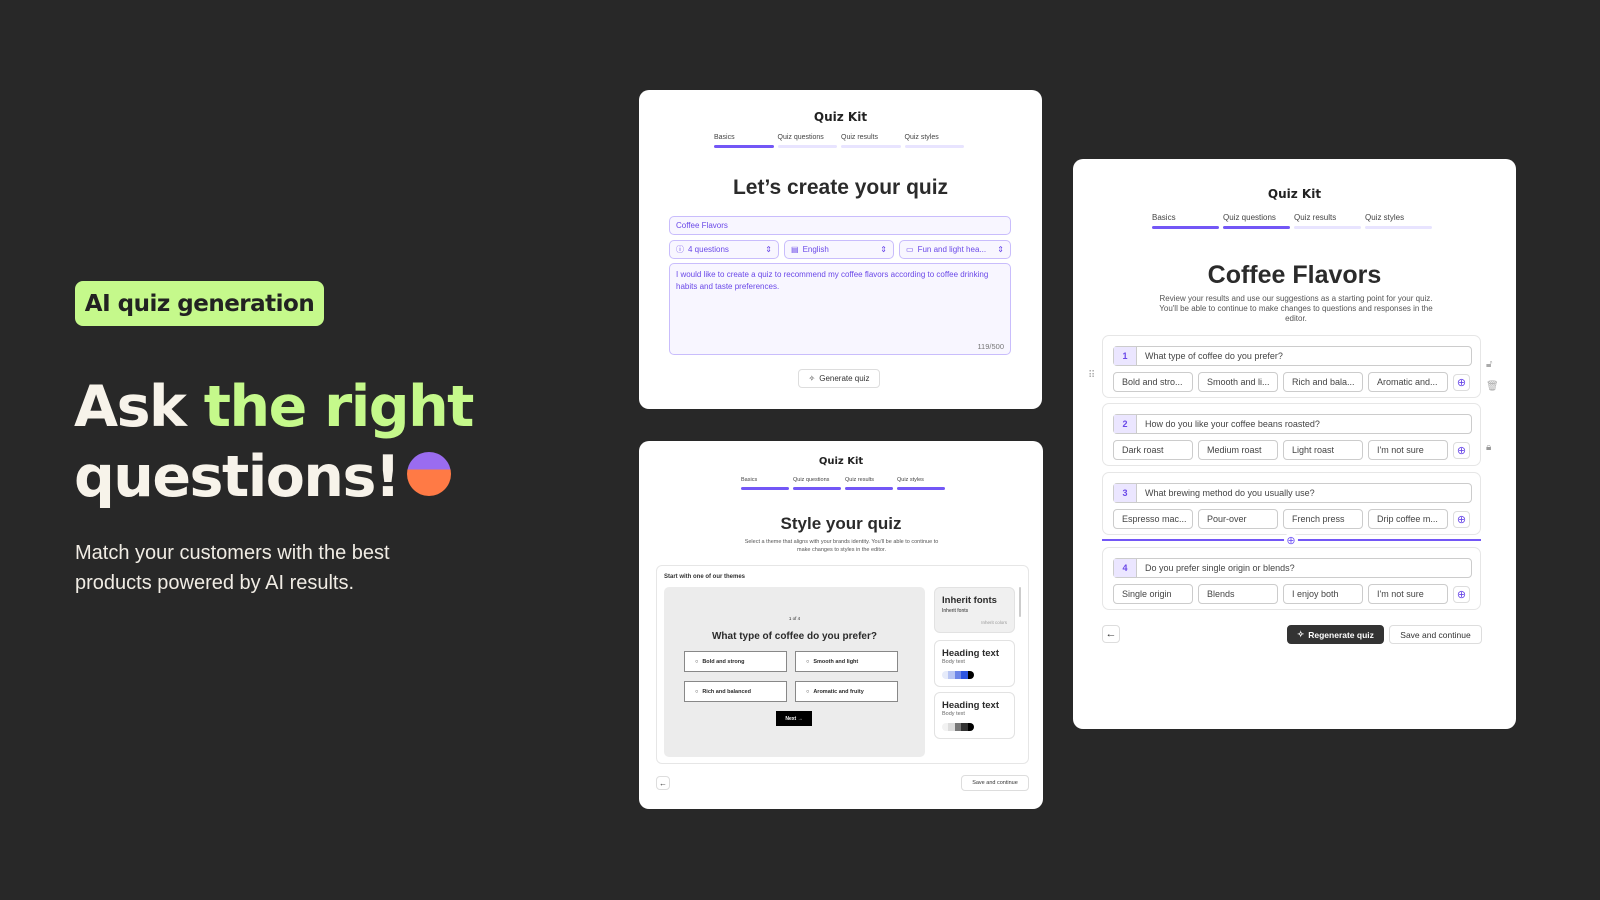 The width and height of the screenshot is (1600, 900). Describe the element at coordinates (840, 187) in the screenshot. I see `page-title: Let’s create your quiz` at that location.